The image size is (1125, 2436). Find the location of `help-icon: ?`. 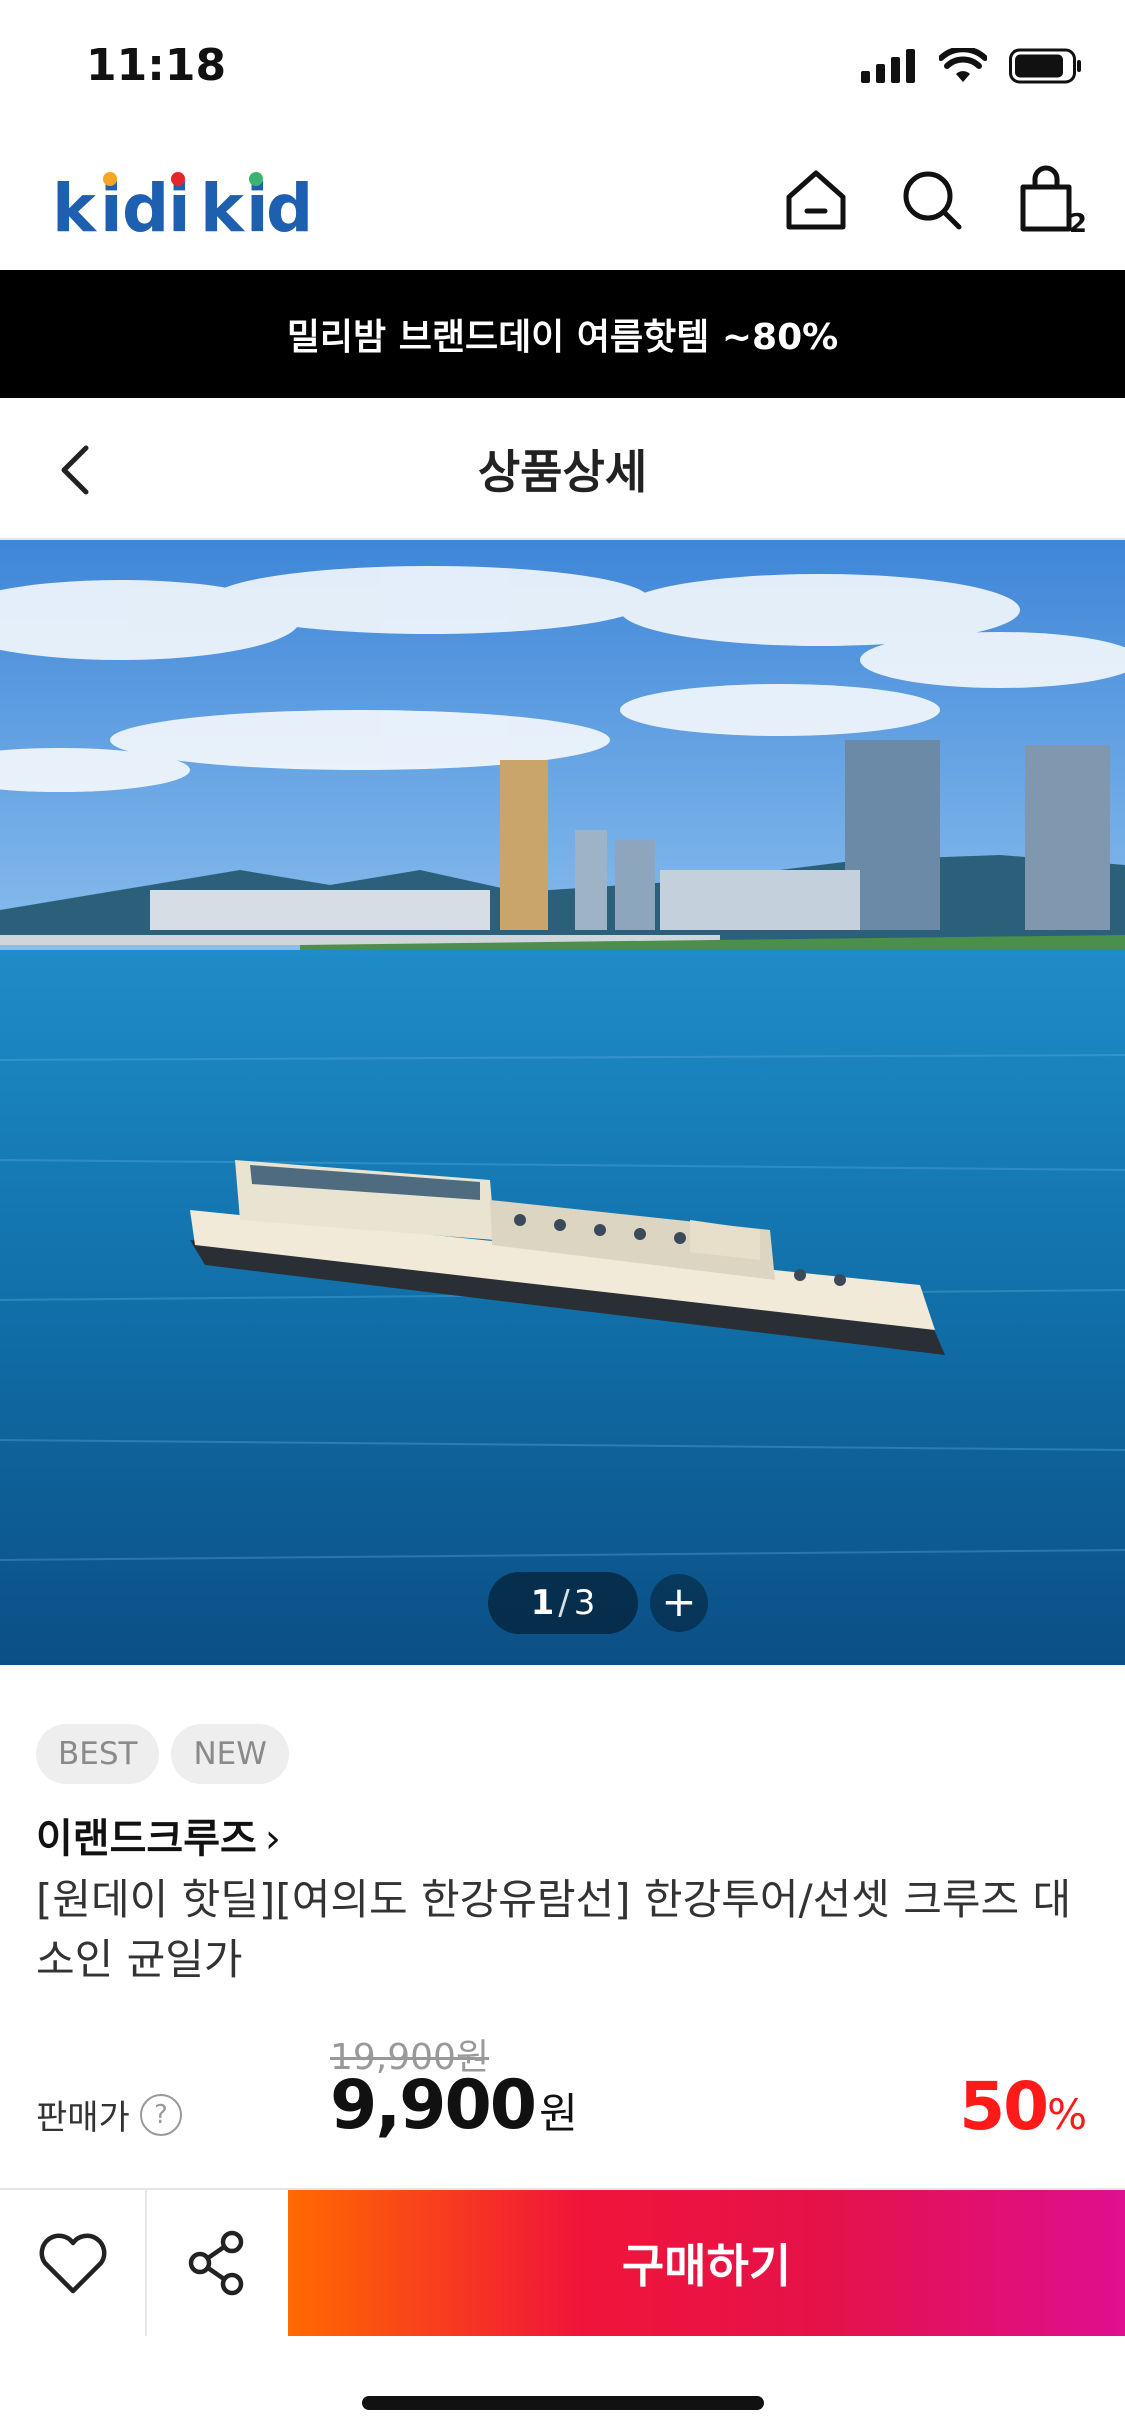

help-icon: ? is located at coordinates (160, 2114).